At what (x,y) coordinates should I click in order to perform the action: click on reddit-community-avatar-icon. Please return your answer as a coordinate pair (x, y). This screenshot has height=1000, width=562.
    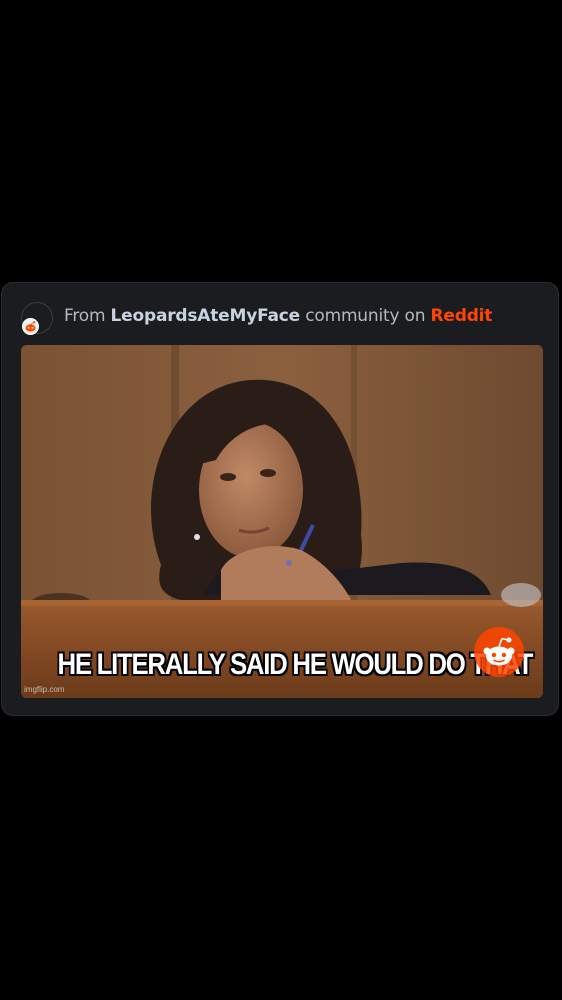
    Looking at the image, I should click on (30, 326).